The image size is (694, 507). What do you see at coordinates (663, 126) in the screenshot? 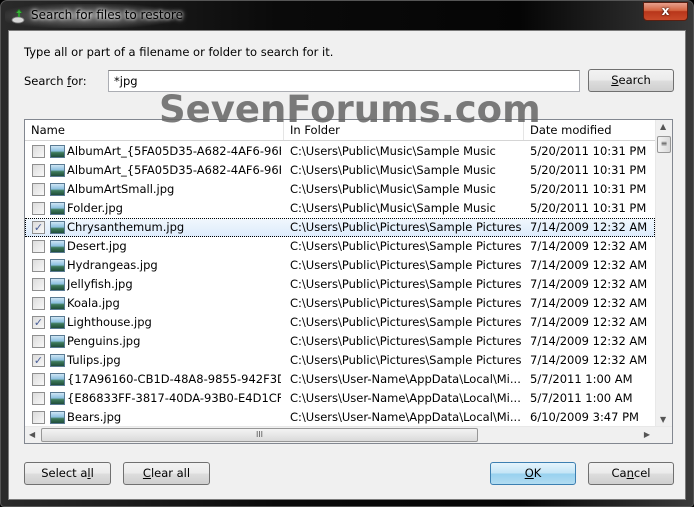
I see `scroll-up-icon: ▲` at bounding box center [663, 126].